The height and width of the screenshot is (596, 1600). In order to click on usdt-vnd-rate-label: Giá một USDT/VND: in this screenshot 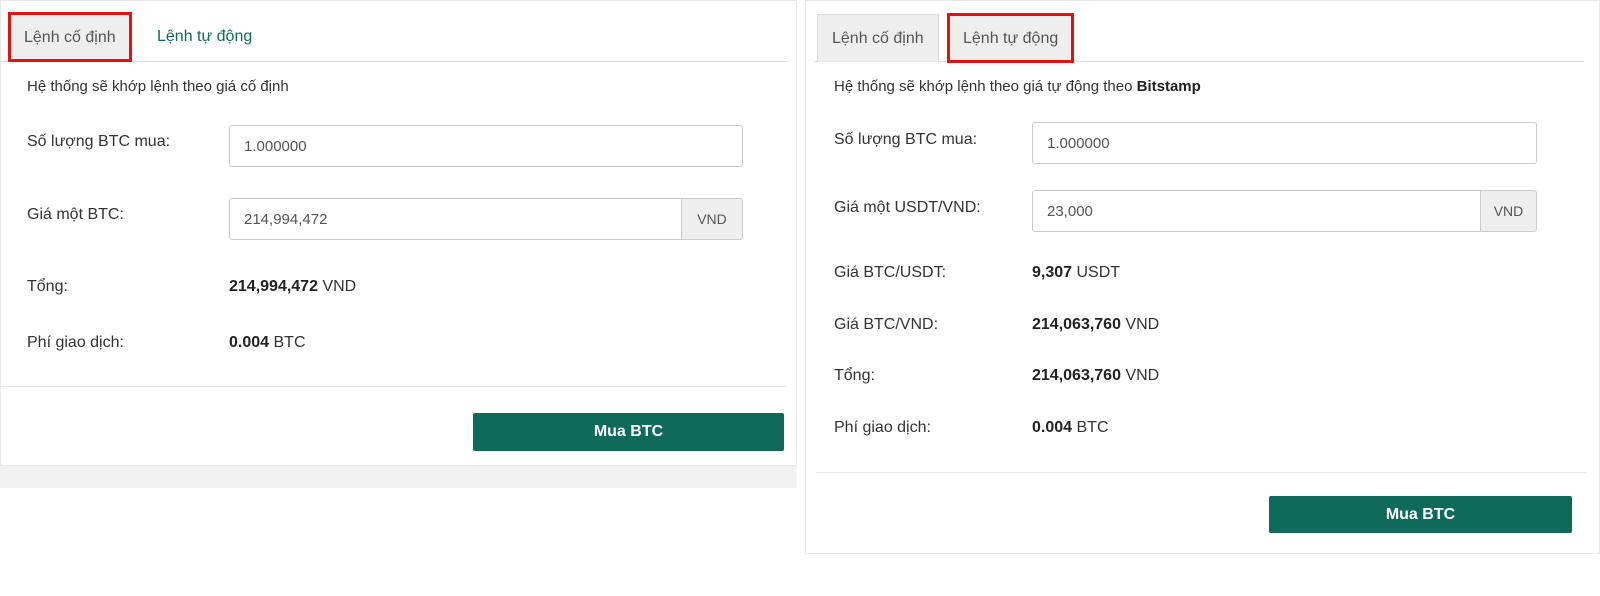, I will do `click(907, 207)`.